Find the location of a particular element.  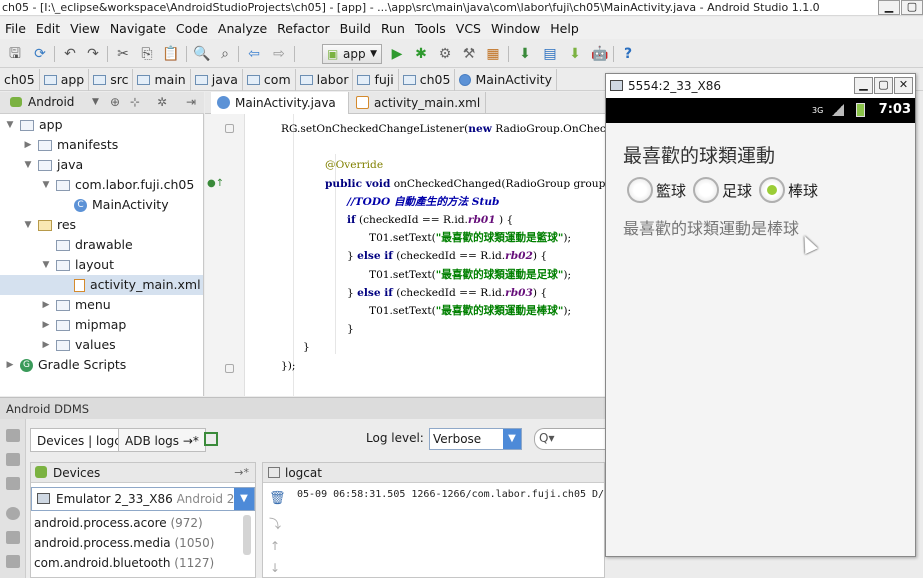

sync-icon: ⟳ is located at coordinates (40, 54).